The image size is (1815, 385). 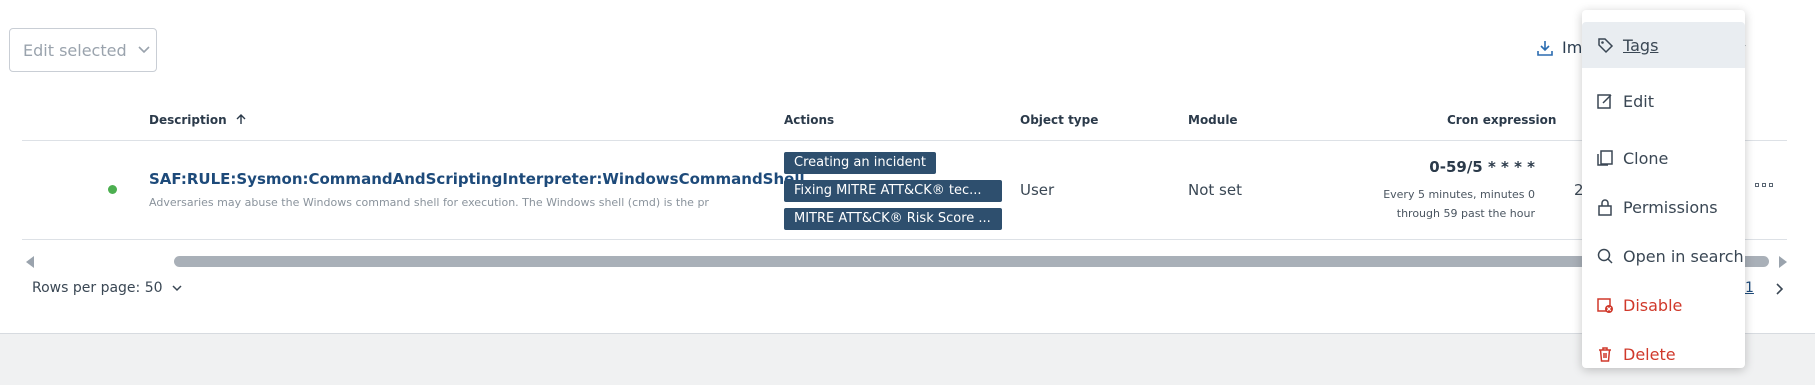 What do you see at coordinates (1572, 47) in the screenshot?
I see `import-label: Im` at bounding box center [1572, 47].